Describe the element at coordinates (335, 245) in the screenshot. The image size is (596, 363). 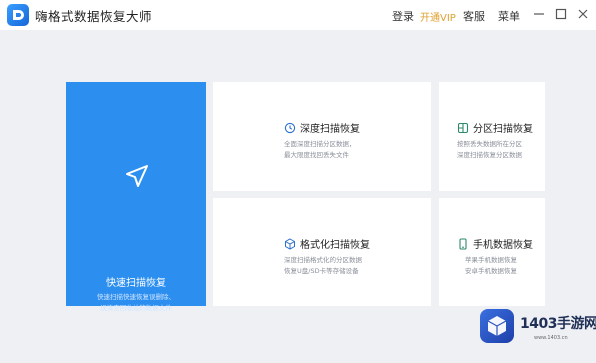
I see `format-scan-title: 格式化扫描恢复` at that location.